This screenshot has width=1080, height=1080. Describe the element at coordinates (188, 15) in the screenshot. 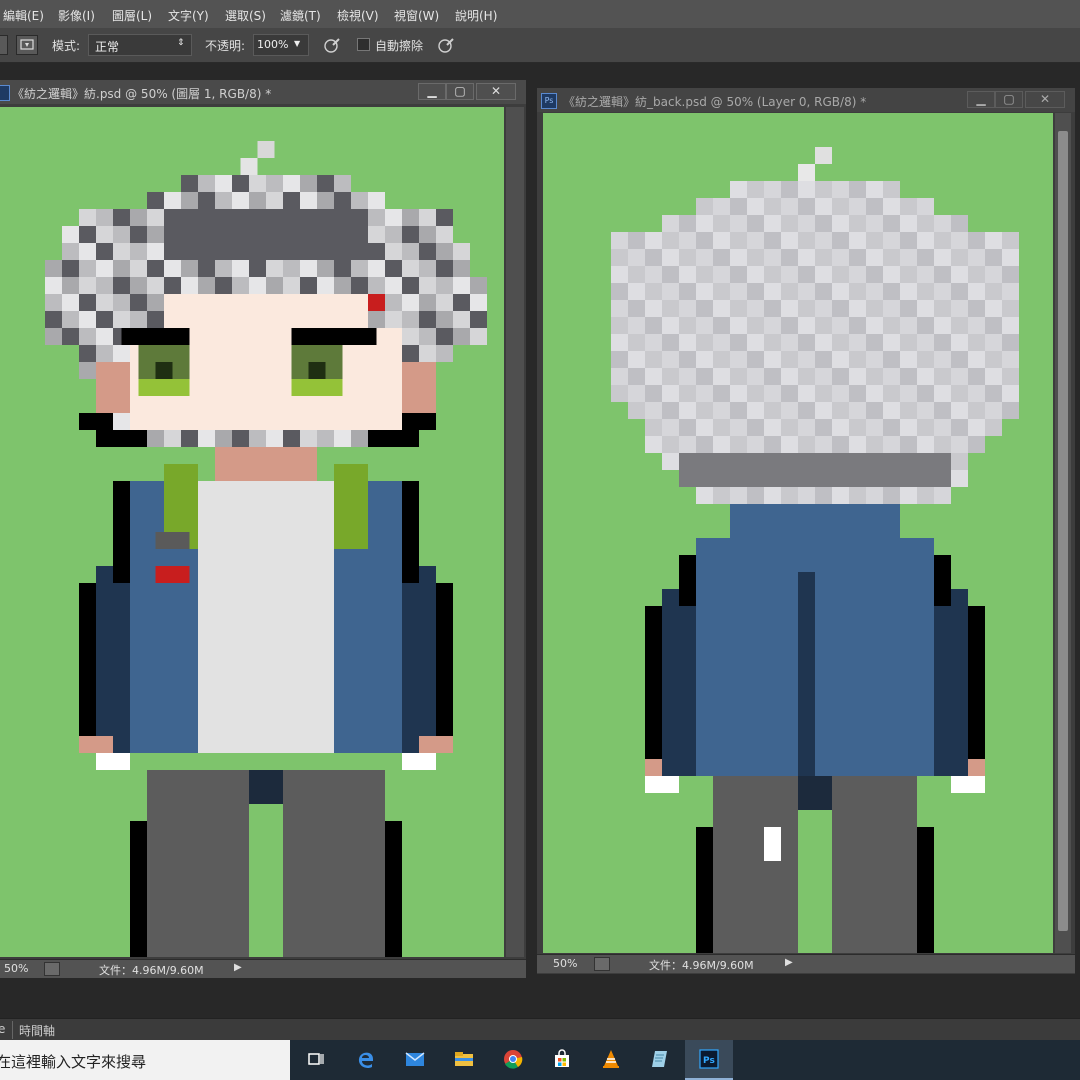

I see `menu-type: 文字(Y)` at that location.